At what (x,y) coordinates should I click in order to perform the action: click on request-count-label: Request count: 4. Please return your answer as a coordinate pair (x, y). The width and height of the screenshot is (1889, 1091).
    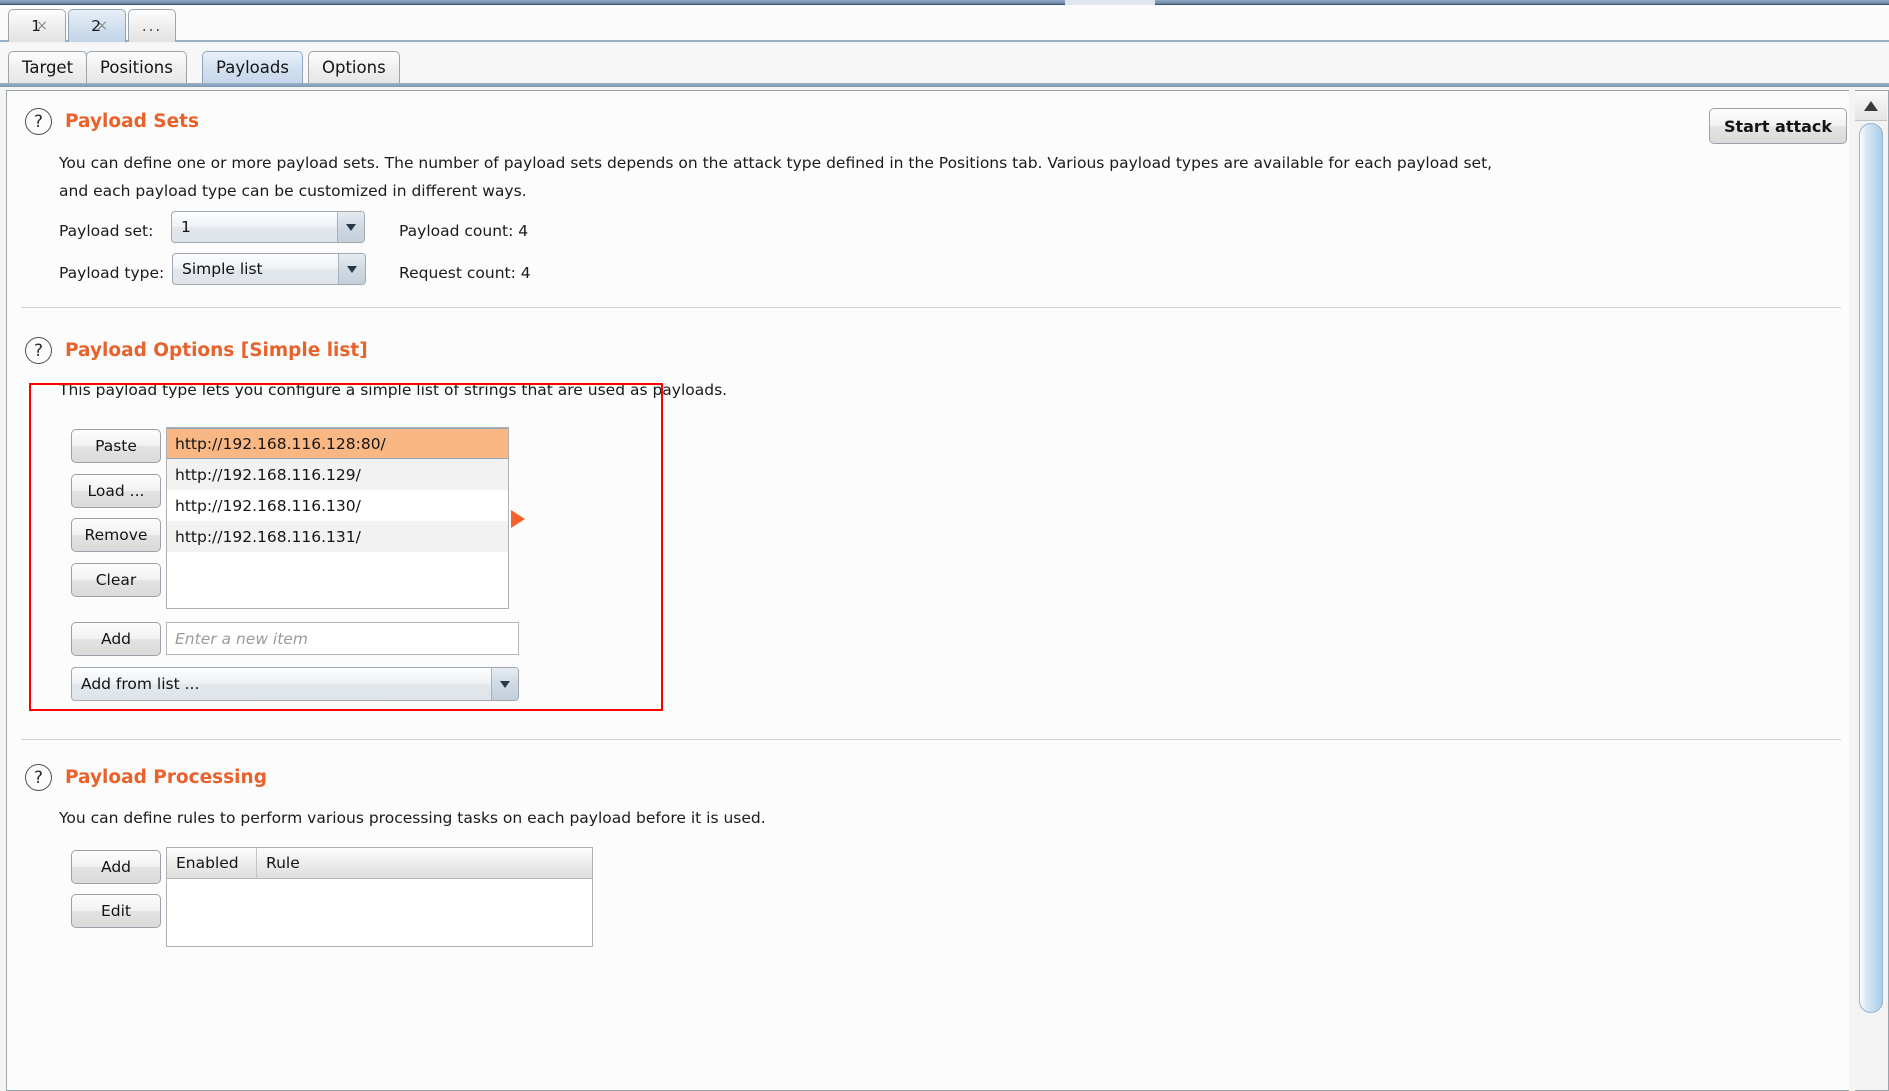
    Looking at the image, I should click on (465, 273).